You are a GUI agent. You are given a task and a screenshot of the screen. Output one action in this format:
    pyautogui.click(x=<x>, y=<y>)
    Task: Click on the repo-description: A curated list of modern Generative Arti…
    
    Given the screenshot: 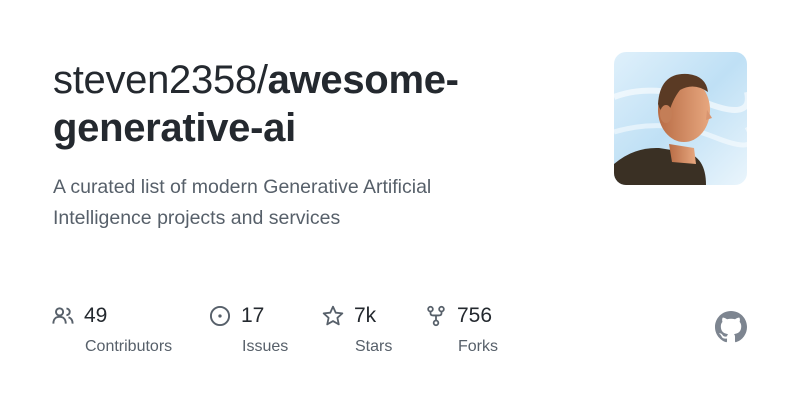 What is the action you would take?
    pyautogui.click(x=242, y=202)
    